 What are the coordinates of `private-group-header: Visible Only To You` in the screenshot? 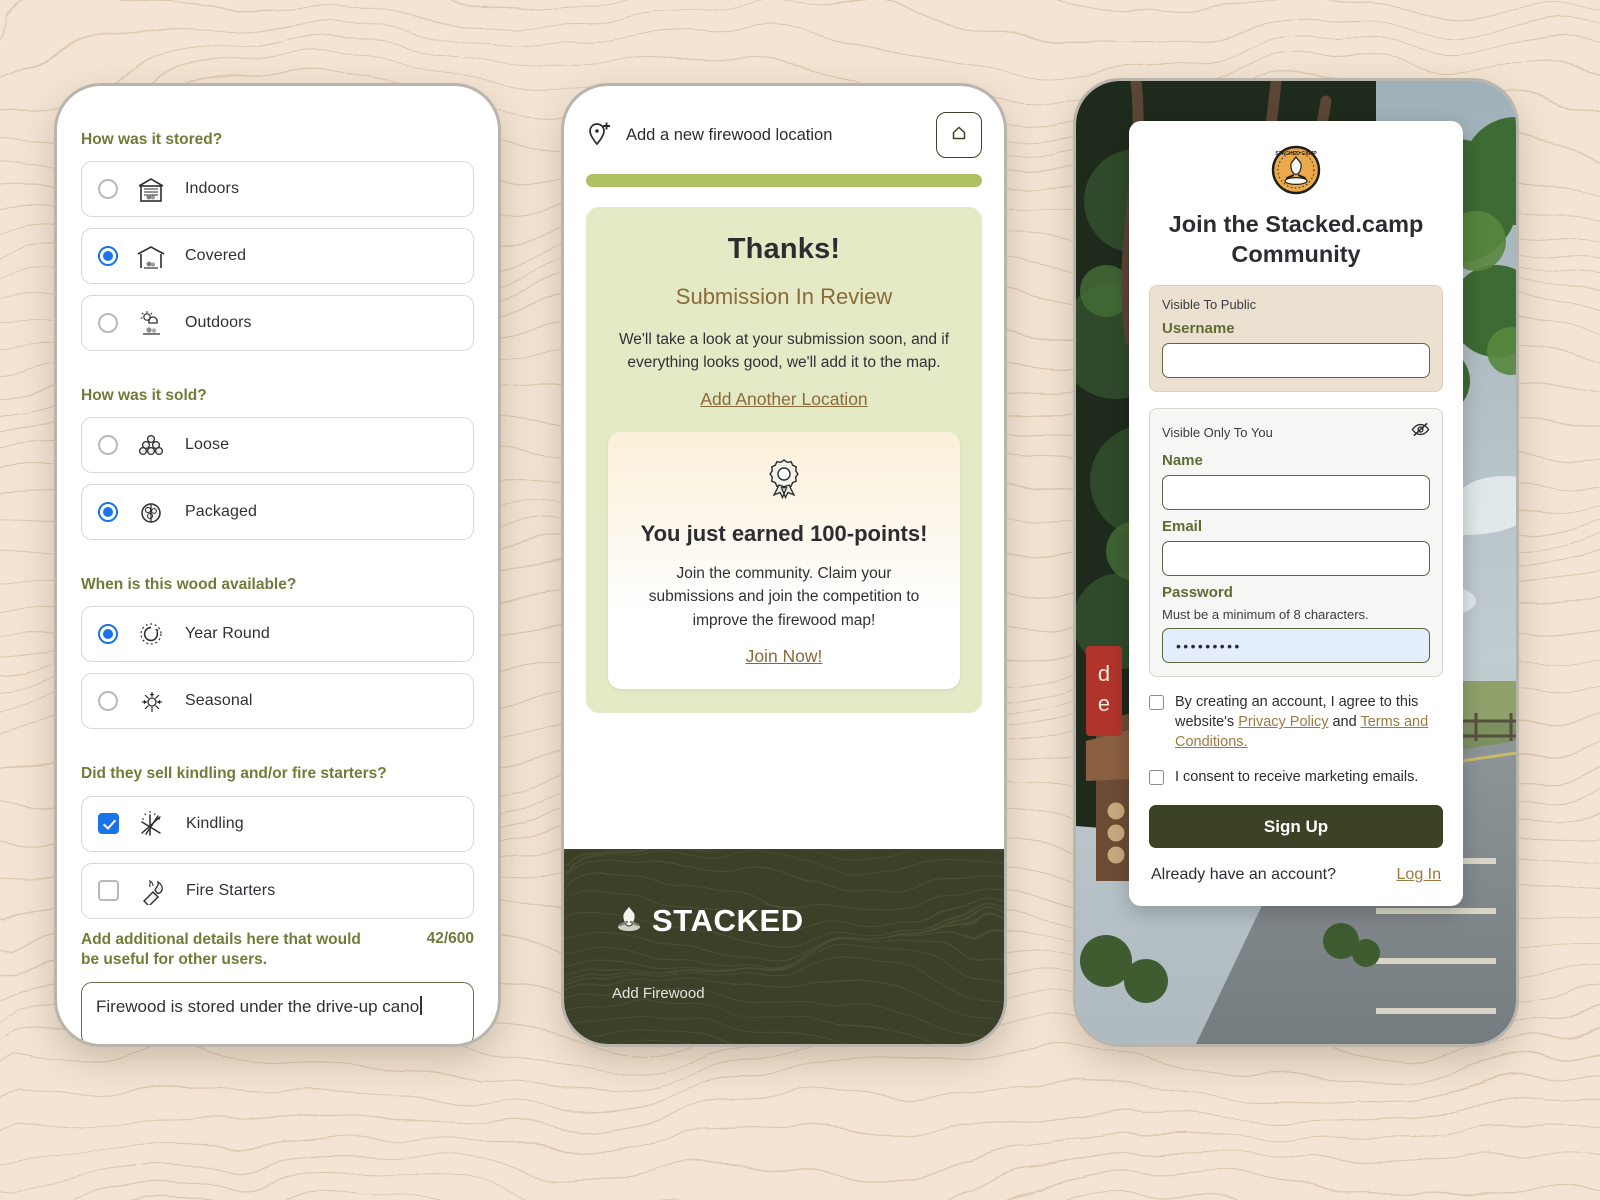 It's located at (1296, 432).